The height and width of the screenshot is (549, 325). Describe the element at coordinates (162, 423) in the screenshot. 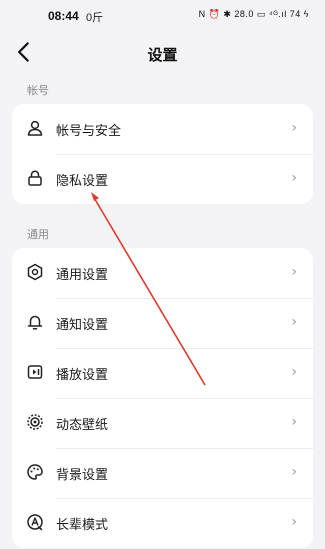

I see `settings-item-live-wallpaper: 动态壁纸 ›` at that location.